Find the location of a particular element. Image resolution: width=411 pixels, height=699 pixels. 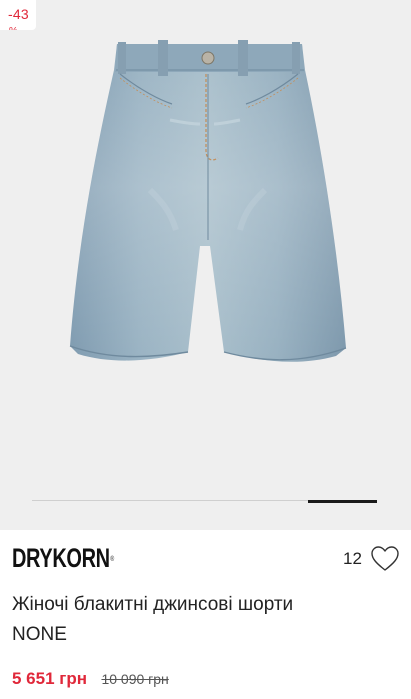

product-title-line-1: Жіночі блакитні джинсові шорти is located at coordinates (153, 604).